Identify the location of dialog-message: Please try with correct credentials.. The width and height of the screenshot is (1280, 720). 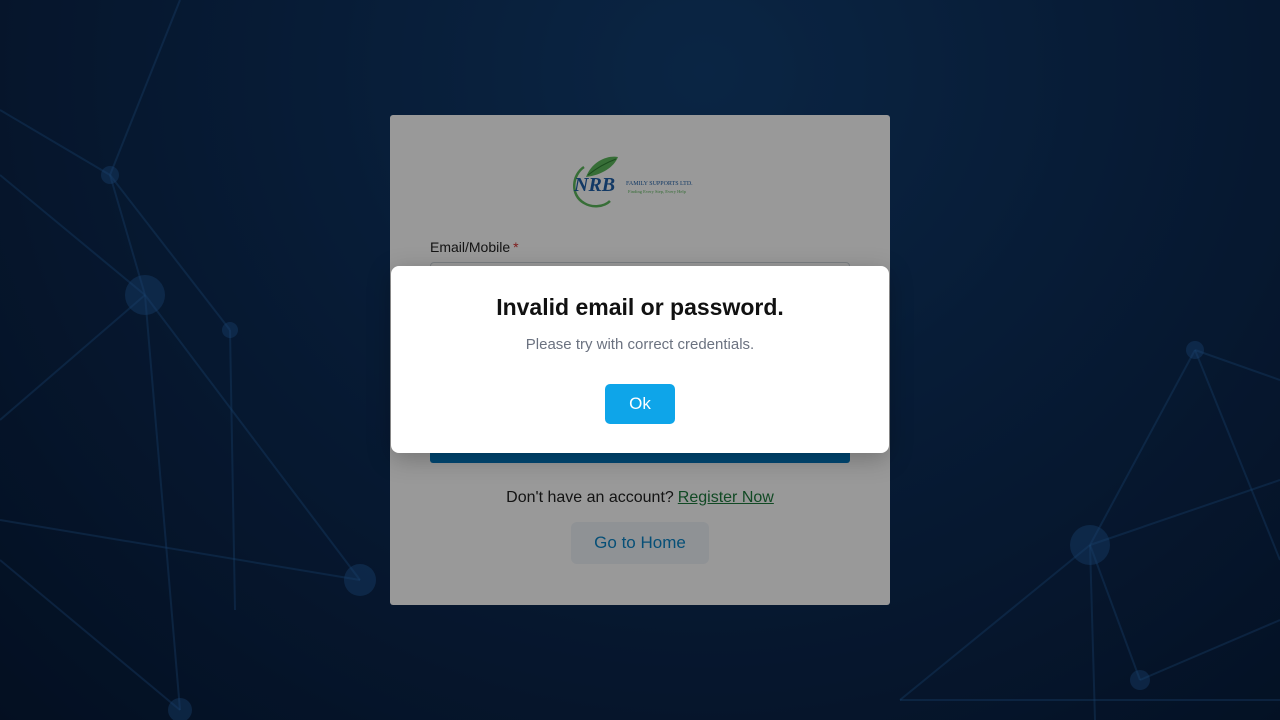
(640, 344).